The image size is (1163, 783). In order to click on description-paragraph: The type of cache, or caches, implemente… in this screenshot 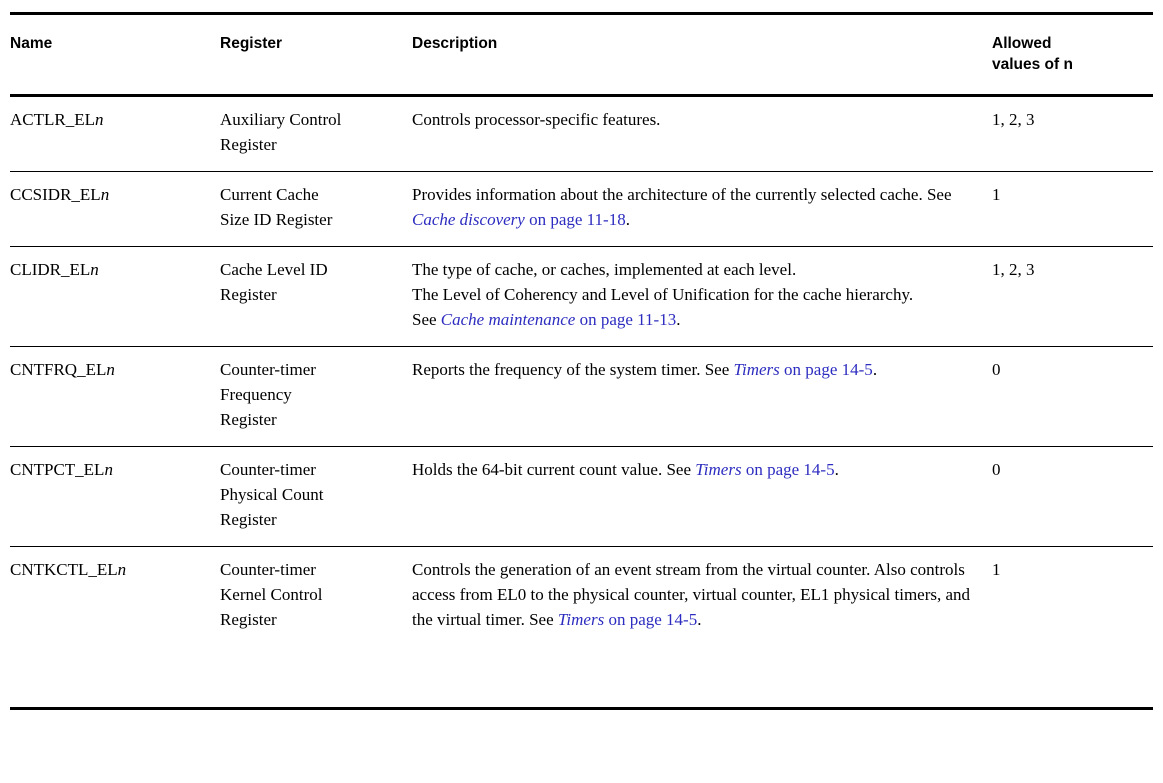, I will do `click(696, 270)`.